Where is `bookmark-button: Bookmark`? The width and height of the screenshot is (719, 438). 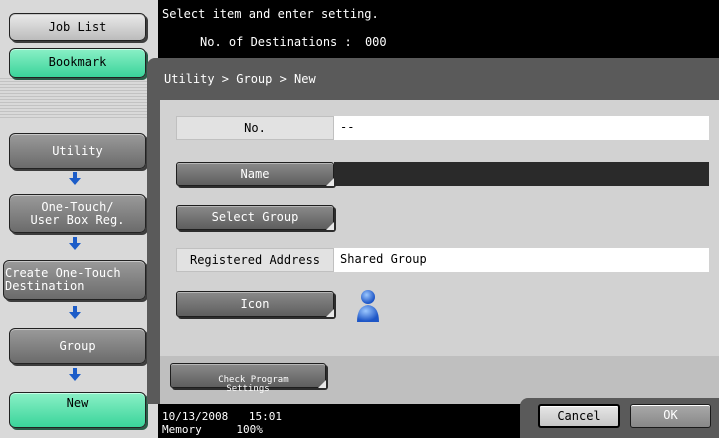
bookmark-button: Bookmark is located at coordinates (77, 63).